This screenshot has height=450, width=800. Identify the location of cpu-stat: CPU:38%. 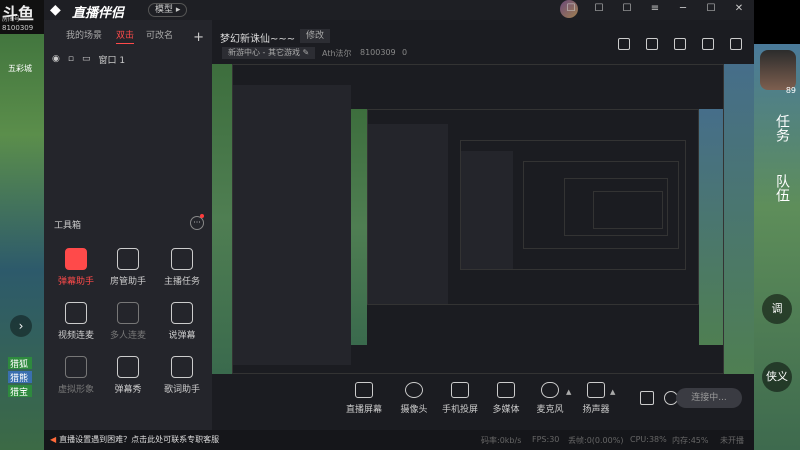
(648, 439).